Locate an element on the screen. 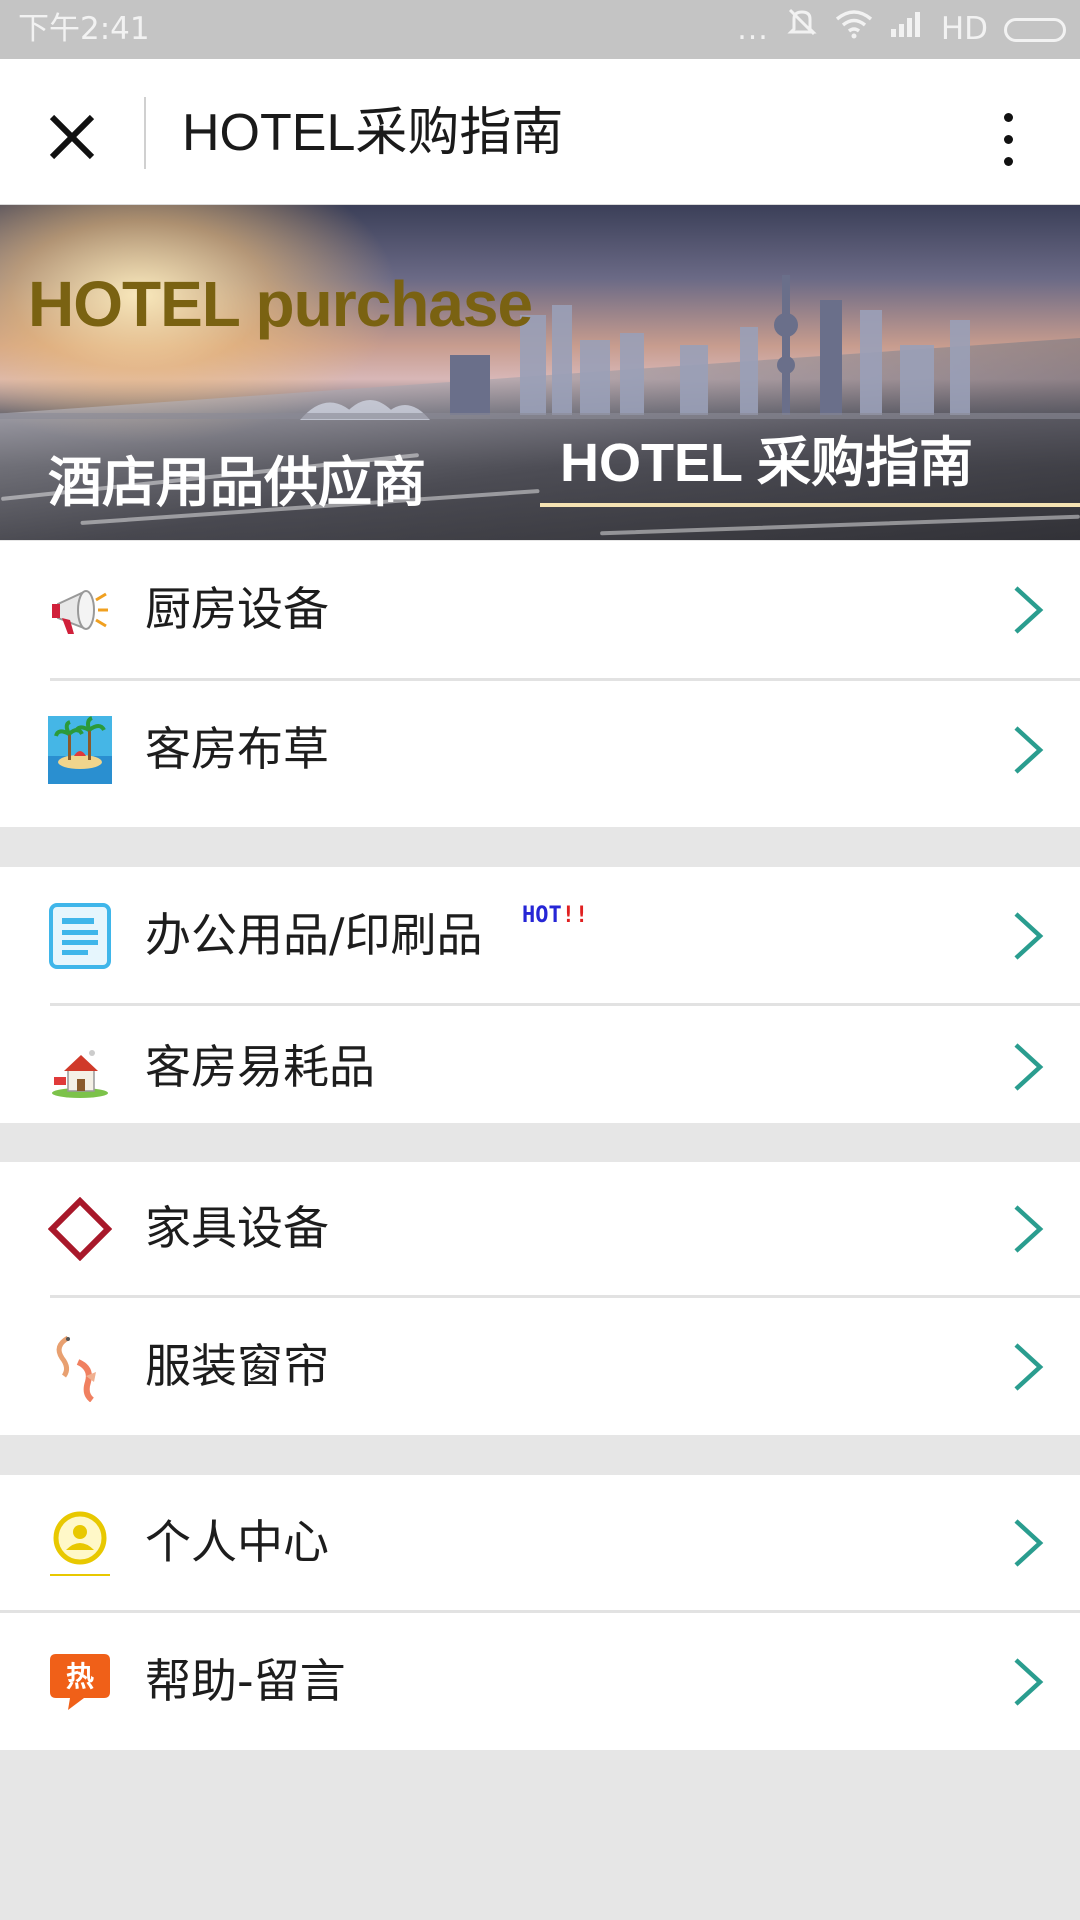 This screenshot has height=1920, width=1080. menu-item-label: 帮助-留言 is located at coordinates (245, 1681).